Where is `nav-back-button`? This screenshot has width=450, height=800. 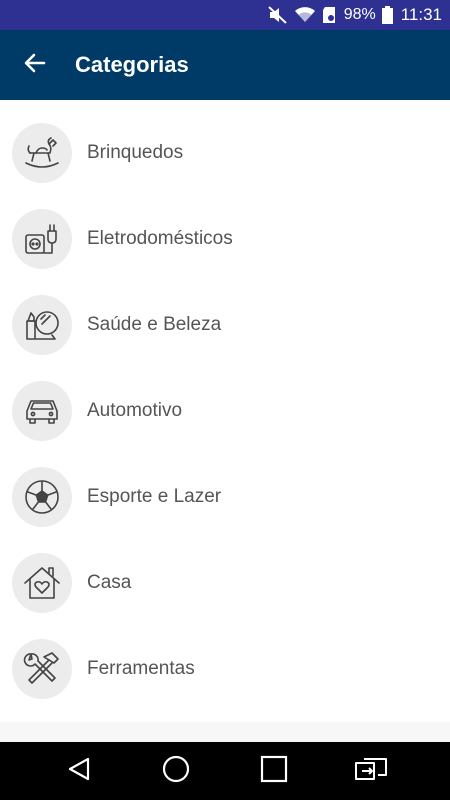 nav-back-button is located at coordinates (79, 771).